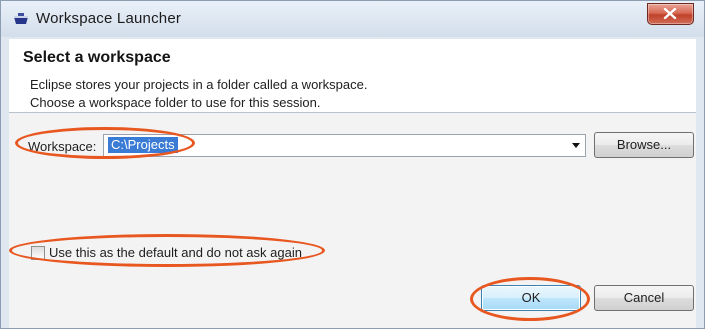 This screenshot has width=705, height=329. What do you see at coordinates (352, 19) in the screenshot?
I see `title-bar: Workspace Launcher` at bounding box center [352, 19].